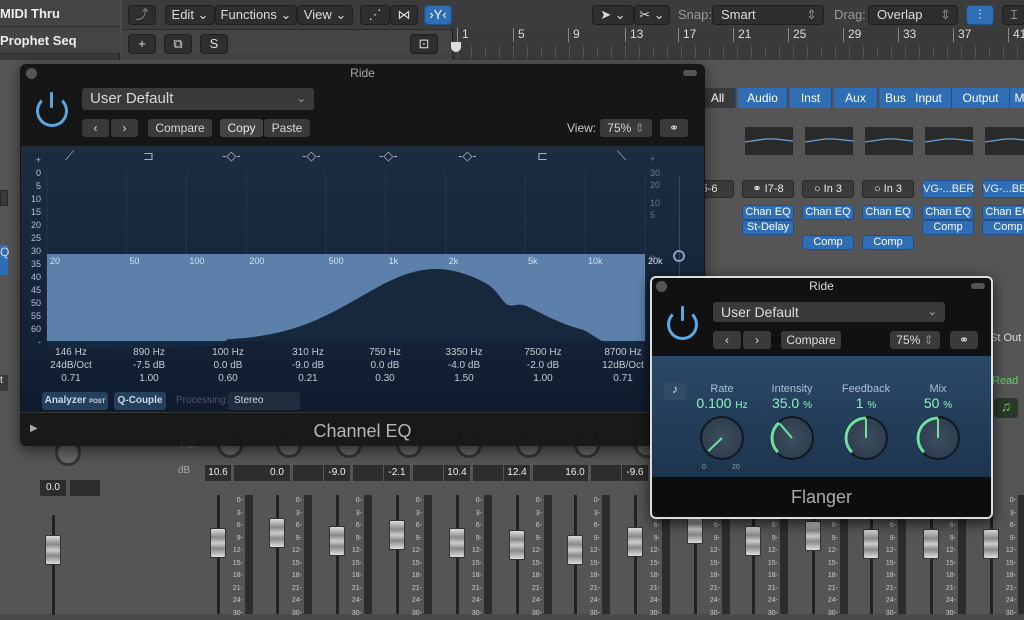 Image resolution: width=1024 pixels, height=620 pixels. I want to click on band-gain: -4.0 dB, so click(464, 365).